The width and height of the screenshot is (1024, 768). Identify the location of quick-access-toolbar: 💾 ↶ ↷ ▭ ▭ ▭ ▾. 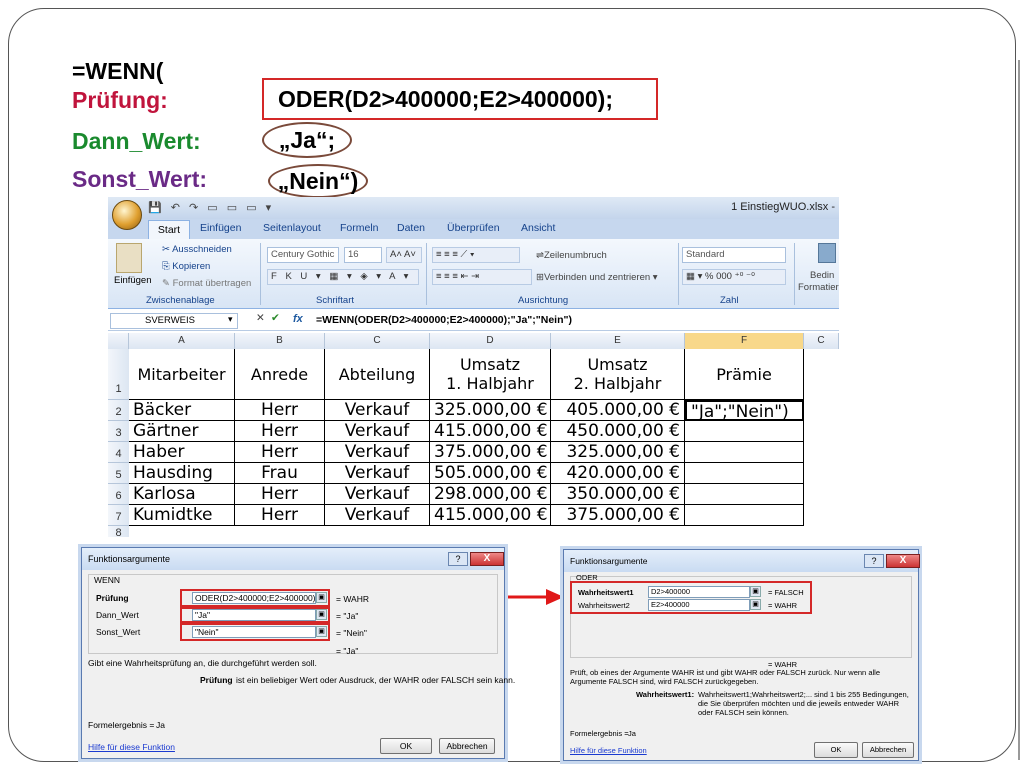
(211, 207).